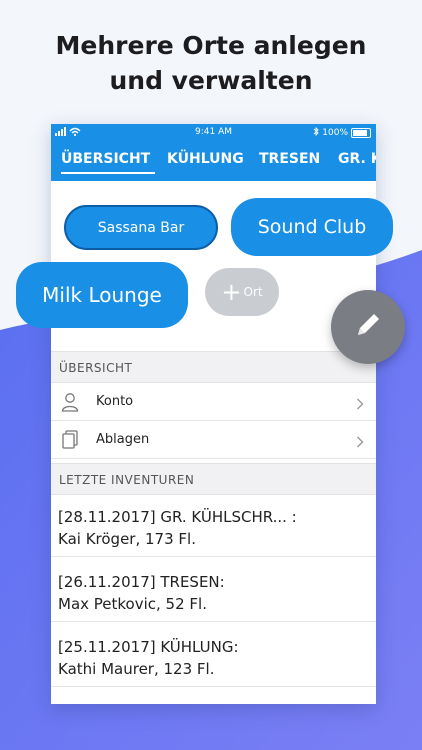 This screenshot has height=750, width=422. Describe the element at coordinates (205, 159) in the screenshot. I see `tab-kuehlung: KÜHLUNG` at that location.